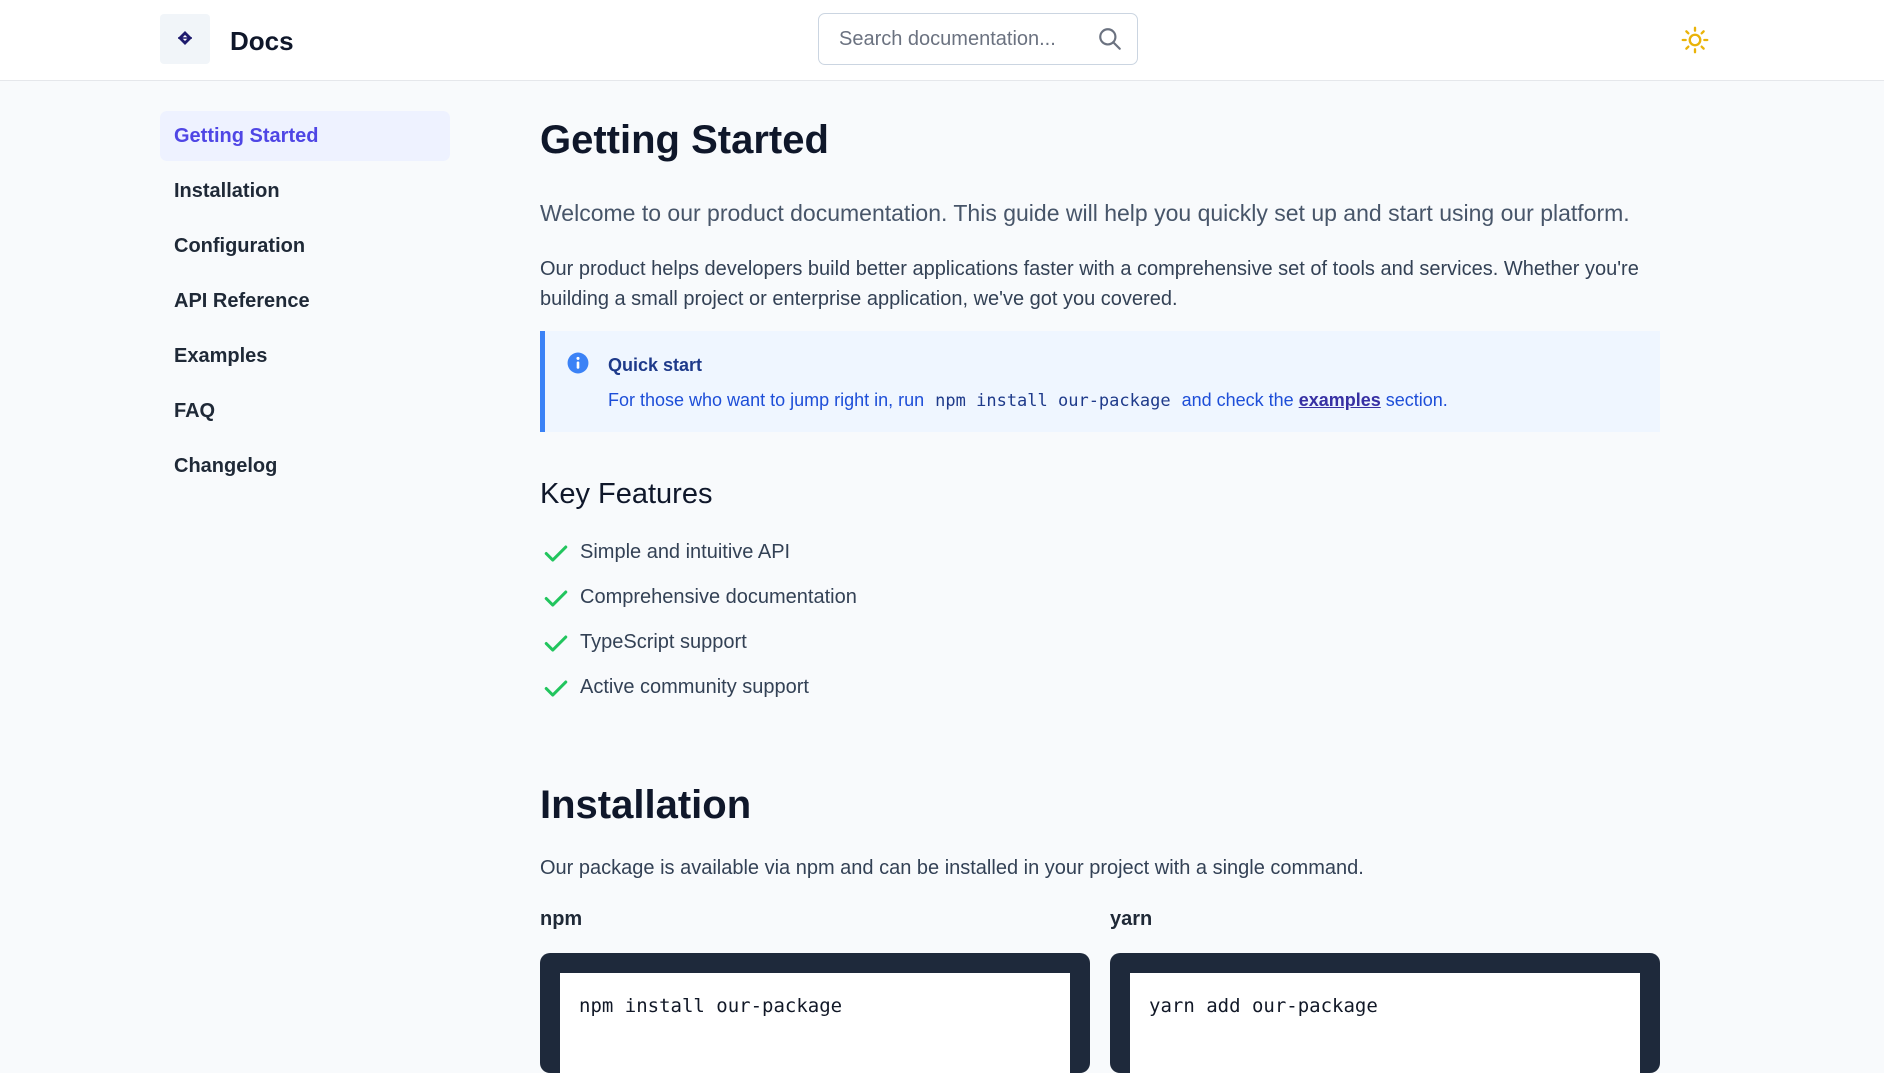 The height and width of the screenshot is (1073, 1884). I want to click on sidebar-item-label: Configuration, so click(240, 245).